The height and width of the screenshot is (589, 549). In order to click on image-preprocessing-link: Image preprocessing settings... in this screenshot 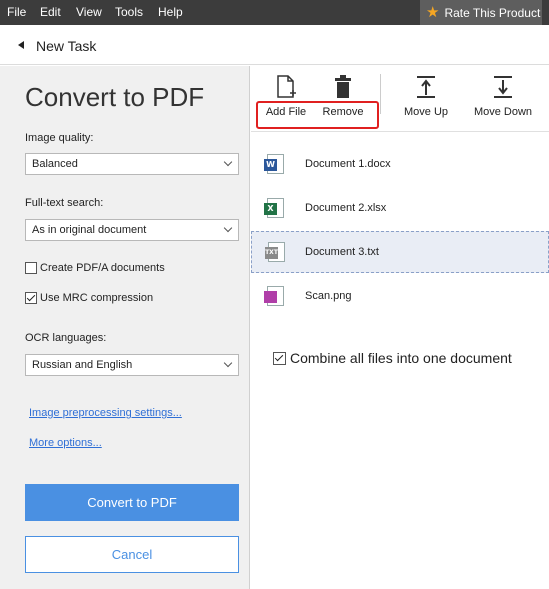, I will do `click(105, 413)`.